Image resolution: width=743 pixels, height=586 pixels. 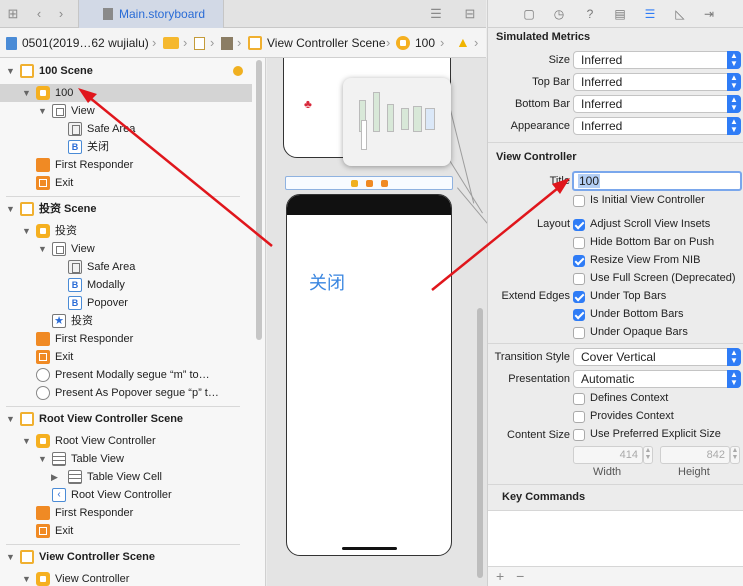 What do you see at coordinates (126, 303) in the screenshot?
I see `outline-row: B Popover` at bounding box center [126, 303].